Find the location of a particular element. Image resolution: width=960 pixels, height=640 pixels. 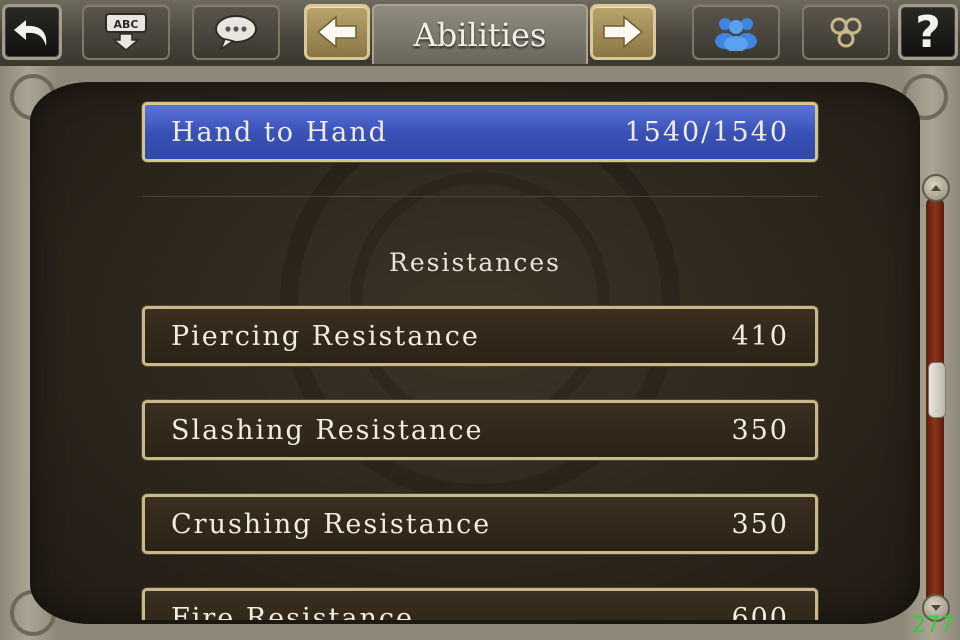

top-toolbar: ABC Abilities ? is located at coordinates (480, 33).